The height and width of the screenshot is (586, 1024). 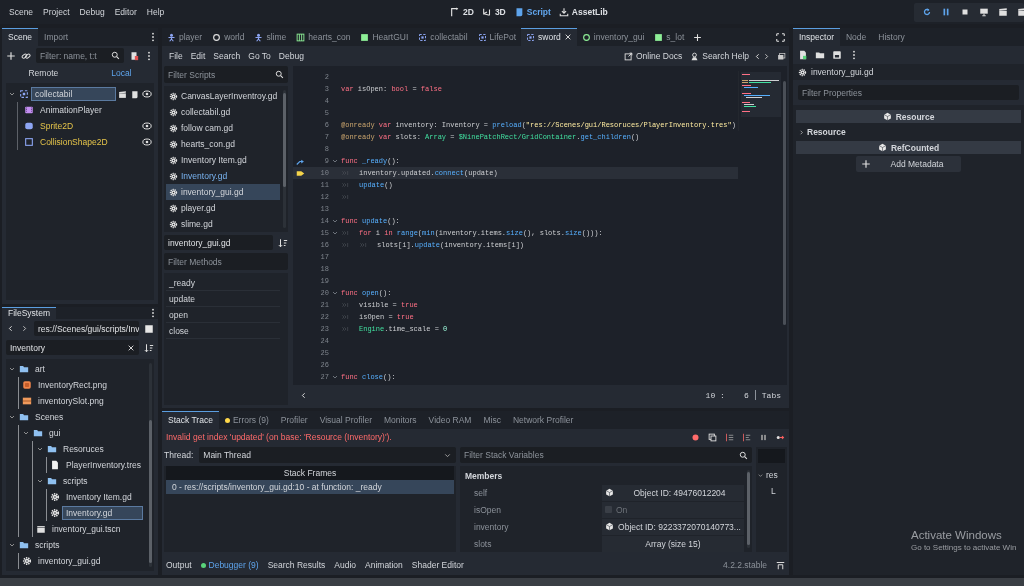 I want to click on menu-item: File, so click(x=176, y=56).